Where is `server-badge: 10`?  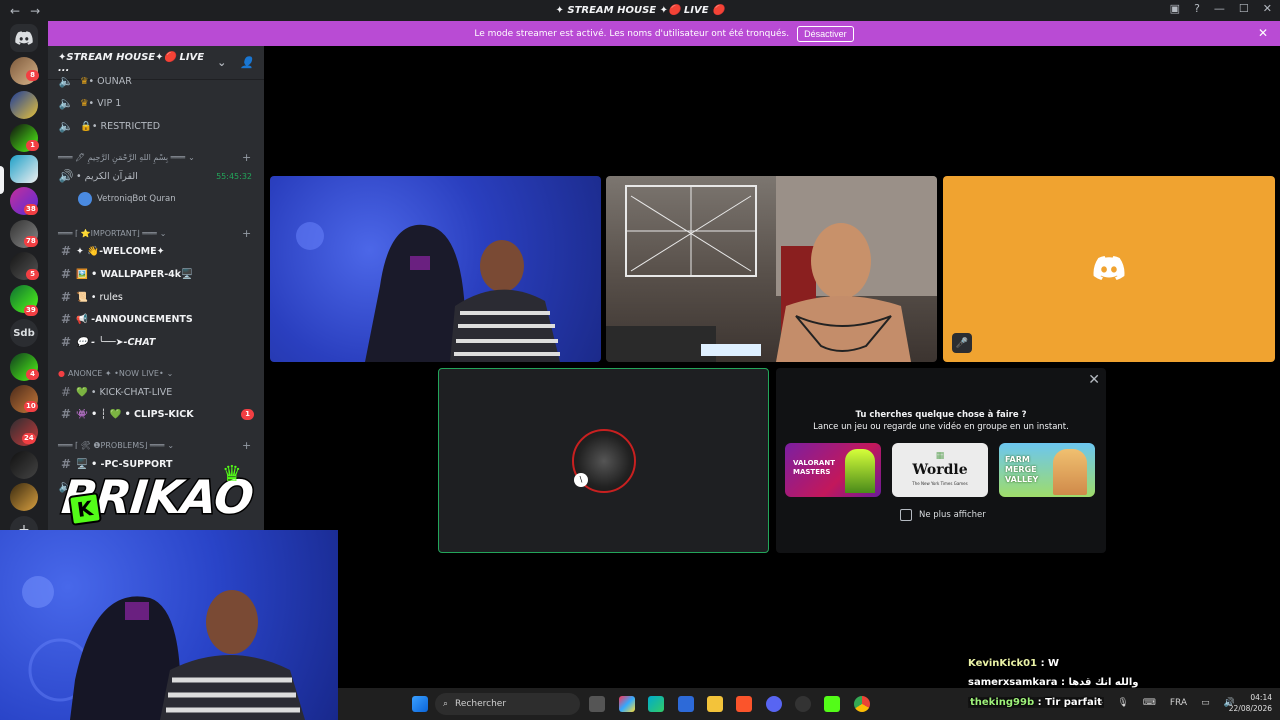 server-badge: 10 is located at coordinates (31, 406).